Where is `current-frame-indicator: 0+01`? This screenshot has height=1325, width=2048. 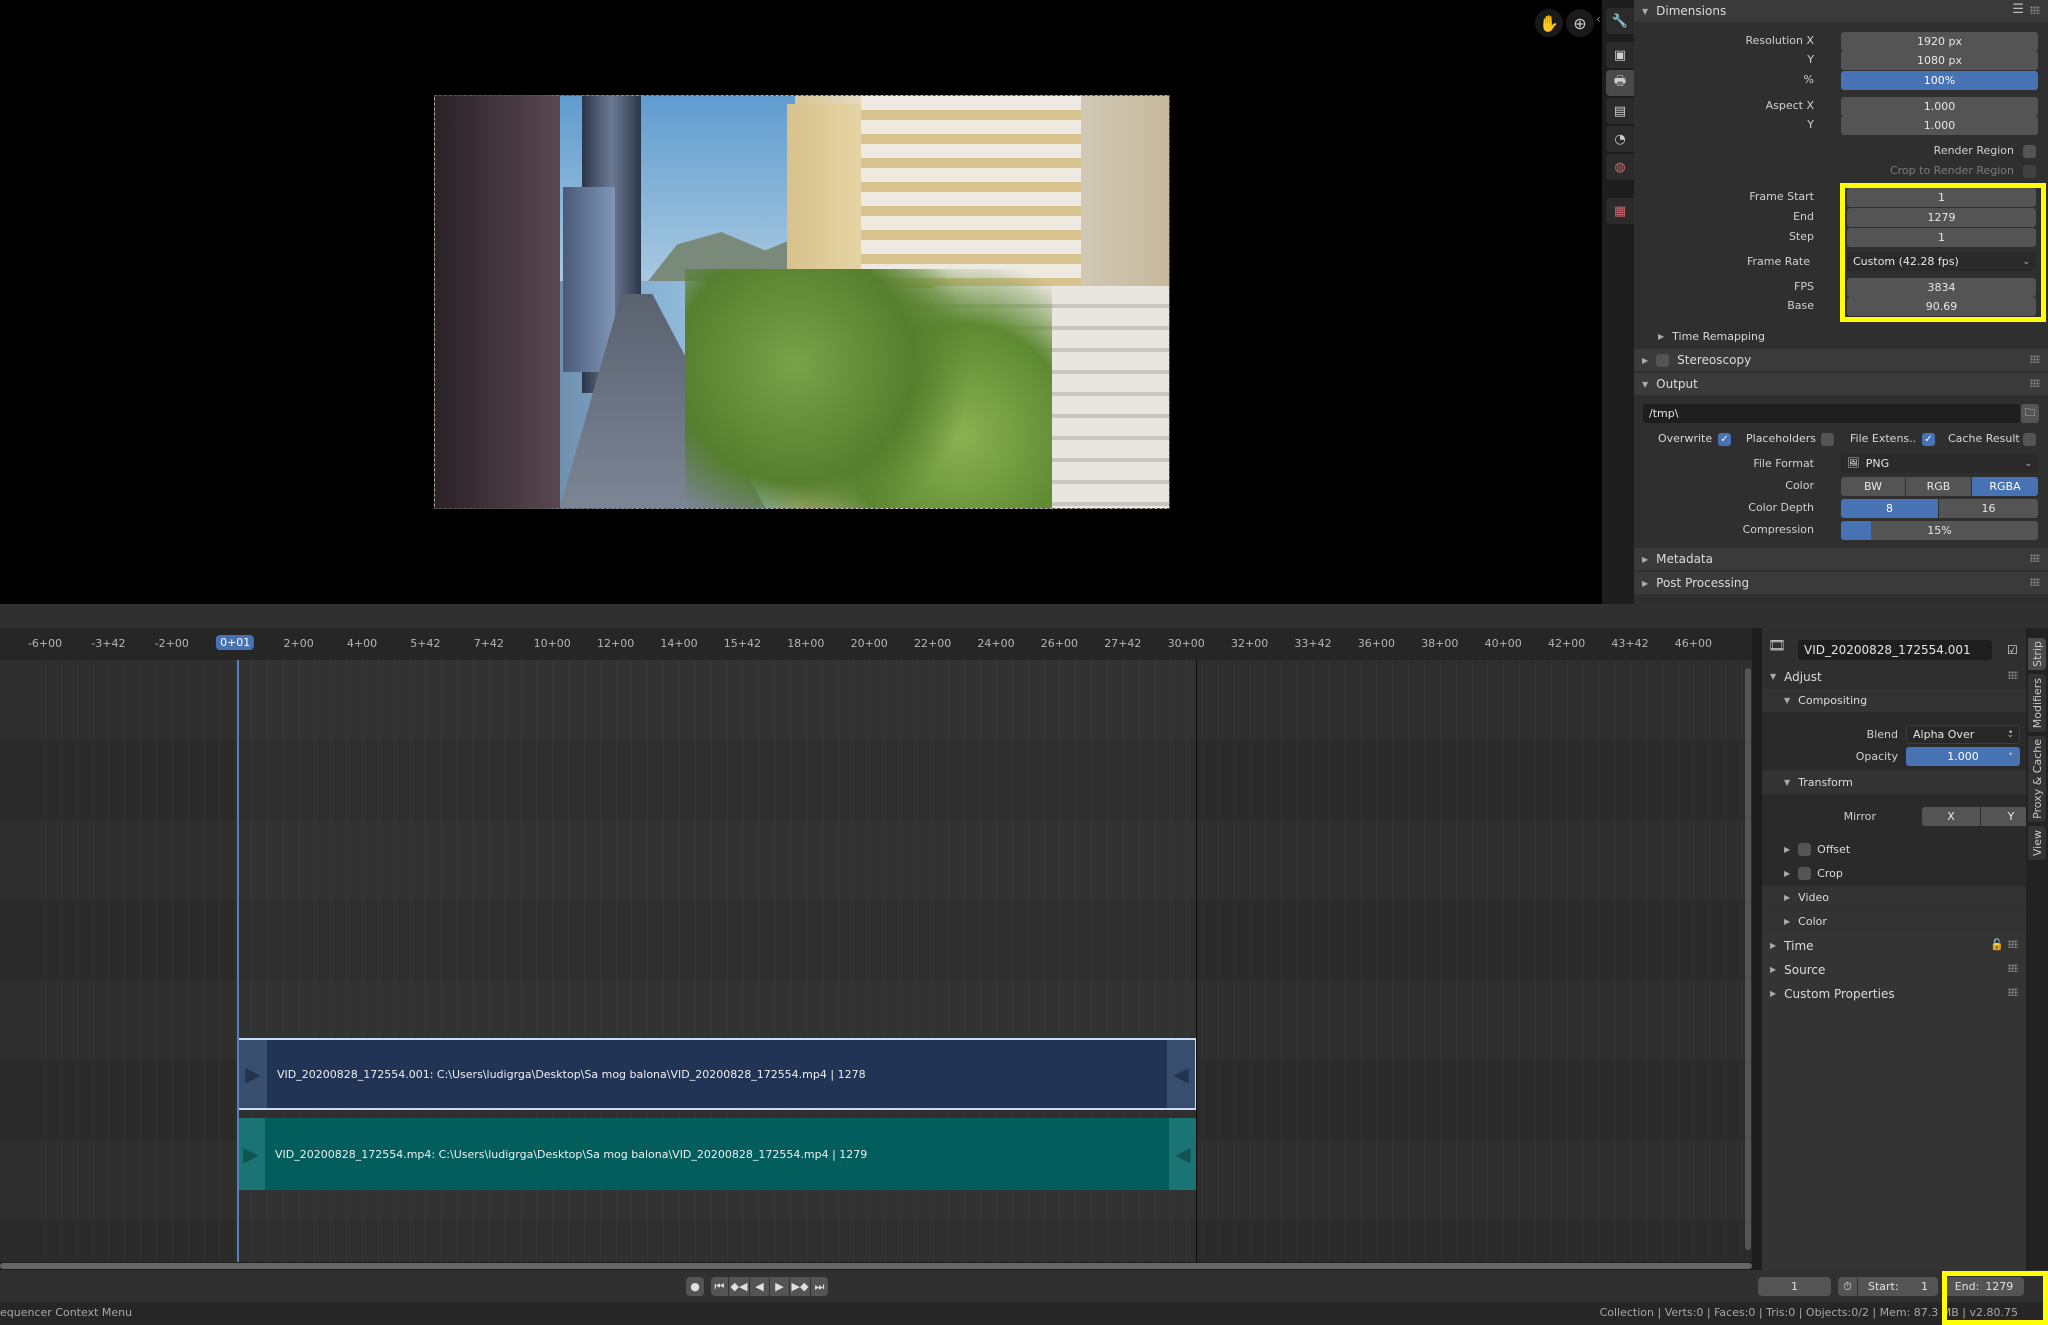
current-frame-indicator: 0+01 is located at coordinates (235, 642).